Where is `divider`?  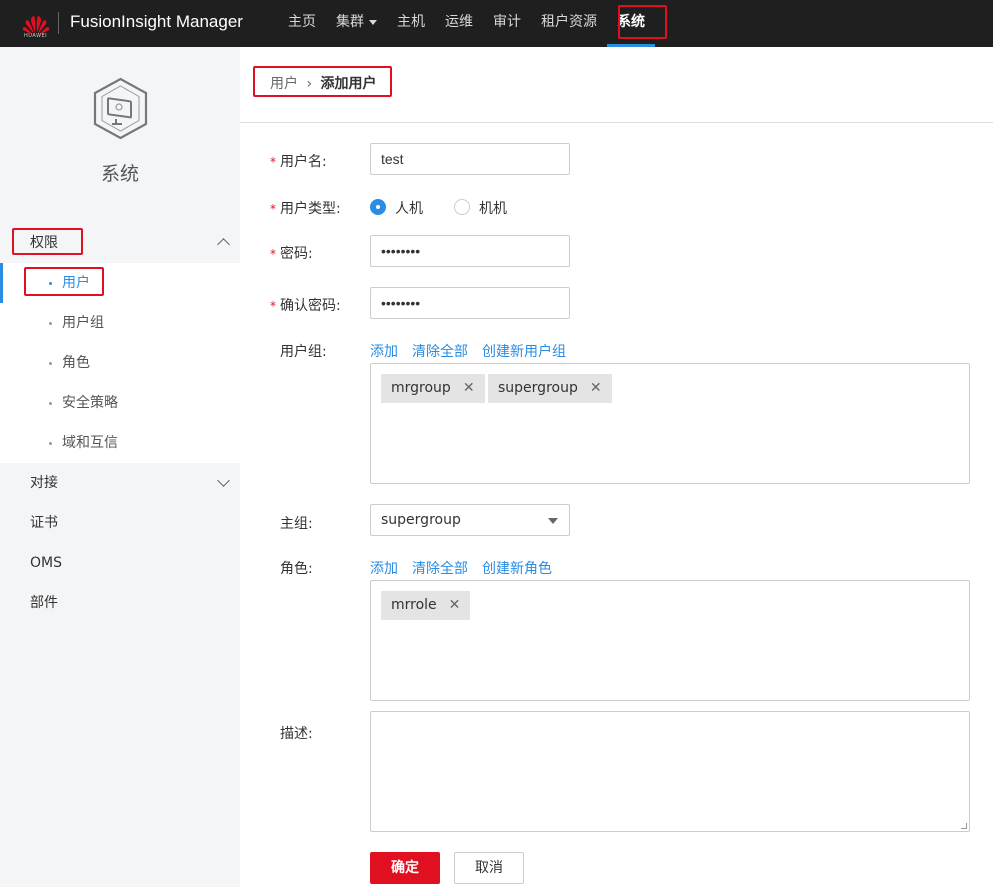 divider is located at coordinates (616, 122).